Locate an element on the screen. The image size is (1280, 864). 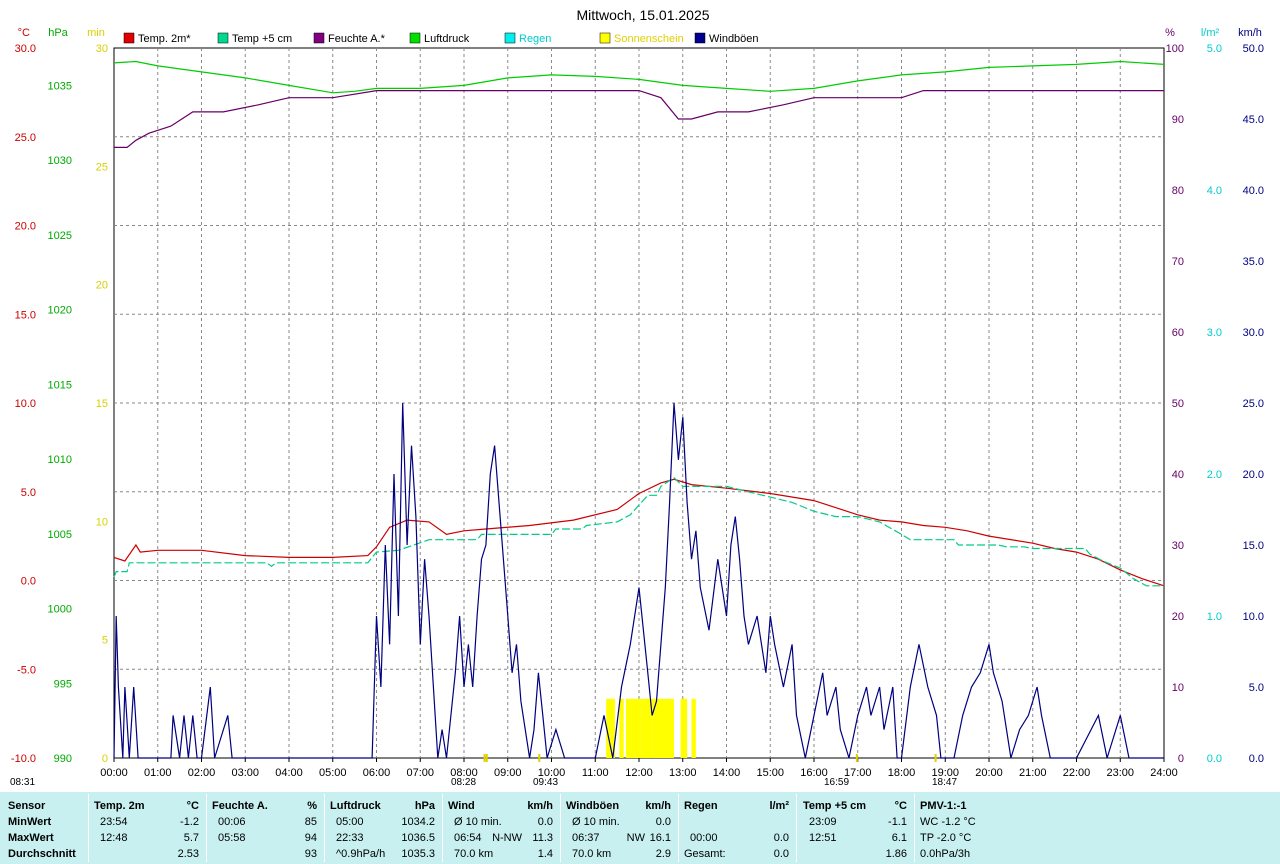
humidity-tick-label: 0 is located at coordinates (1181, 759).